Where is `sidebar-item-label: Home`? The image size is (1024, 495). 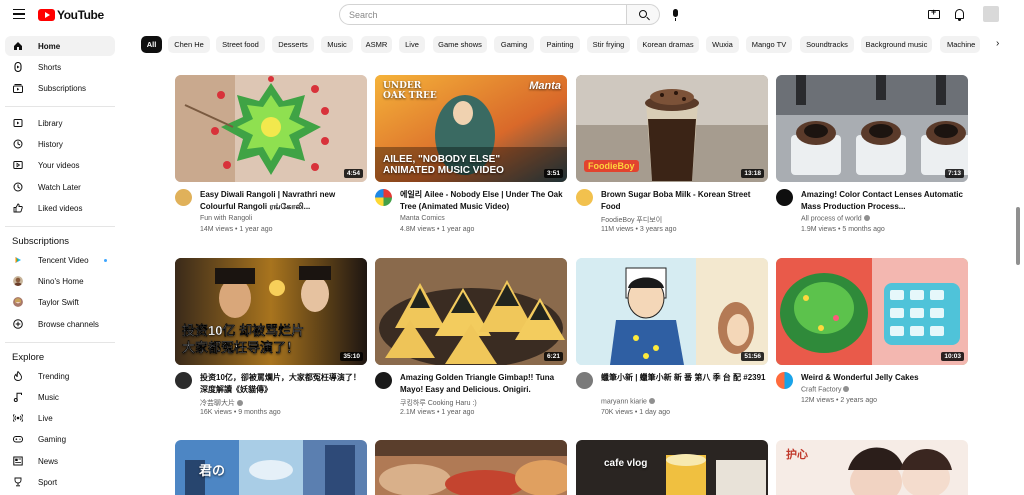
sidebar-item-label: Home is located at coordinates (49, 46).